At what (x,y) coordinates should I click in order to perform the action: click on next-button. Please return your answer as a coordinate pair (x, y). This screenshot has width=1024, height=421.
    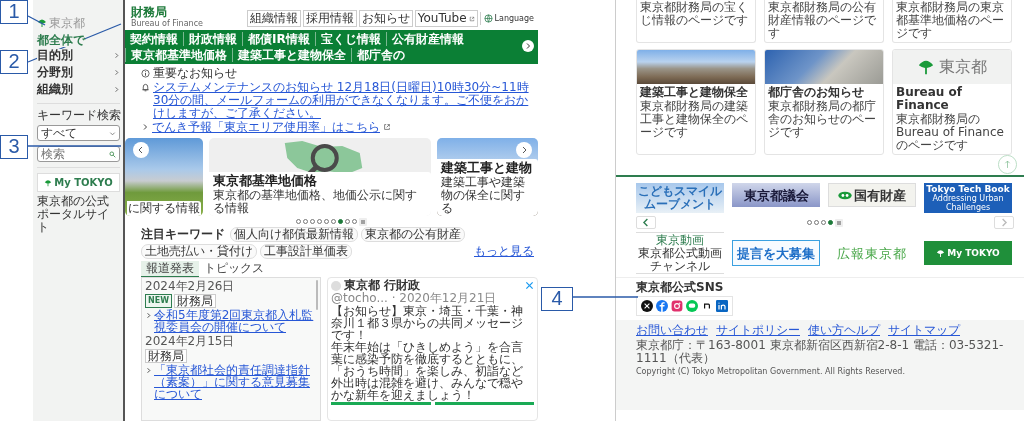
    Looking at the image, I should click on (1004, 222).